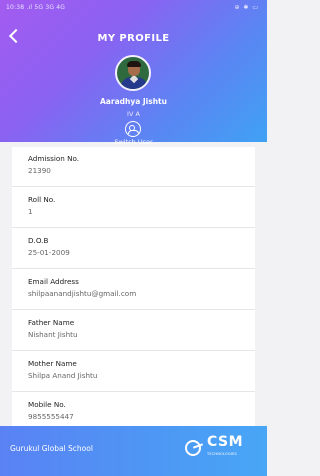  I want to click on student-name: Aaradhya Jishtu, so click(133, 101).